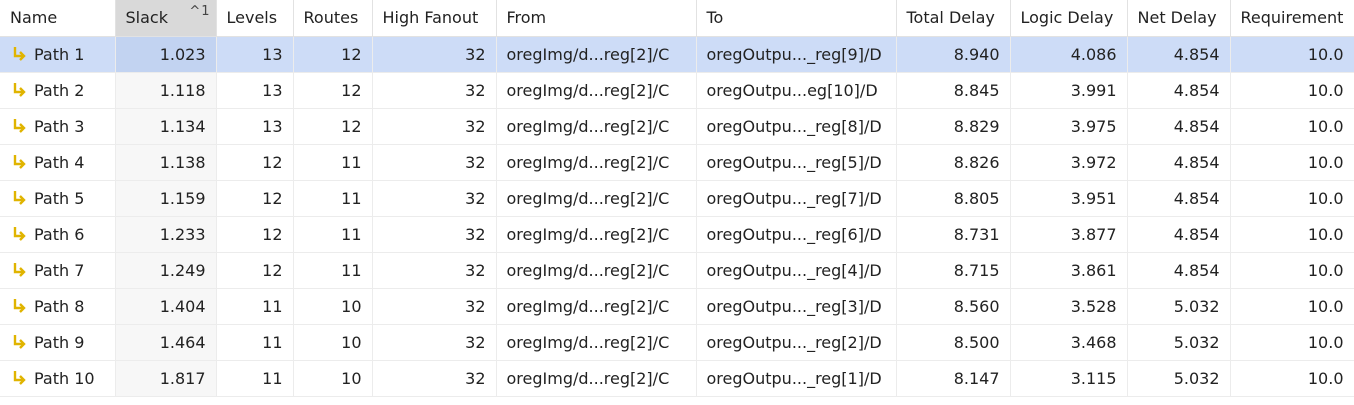  Describe the element at coordinates (796, 18) in the screenshot. I see `column-header-to: To` at that location.